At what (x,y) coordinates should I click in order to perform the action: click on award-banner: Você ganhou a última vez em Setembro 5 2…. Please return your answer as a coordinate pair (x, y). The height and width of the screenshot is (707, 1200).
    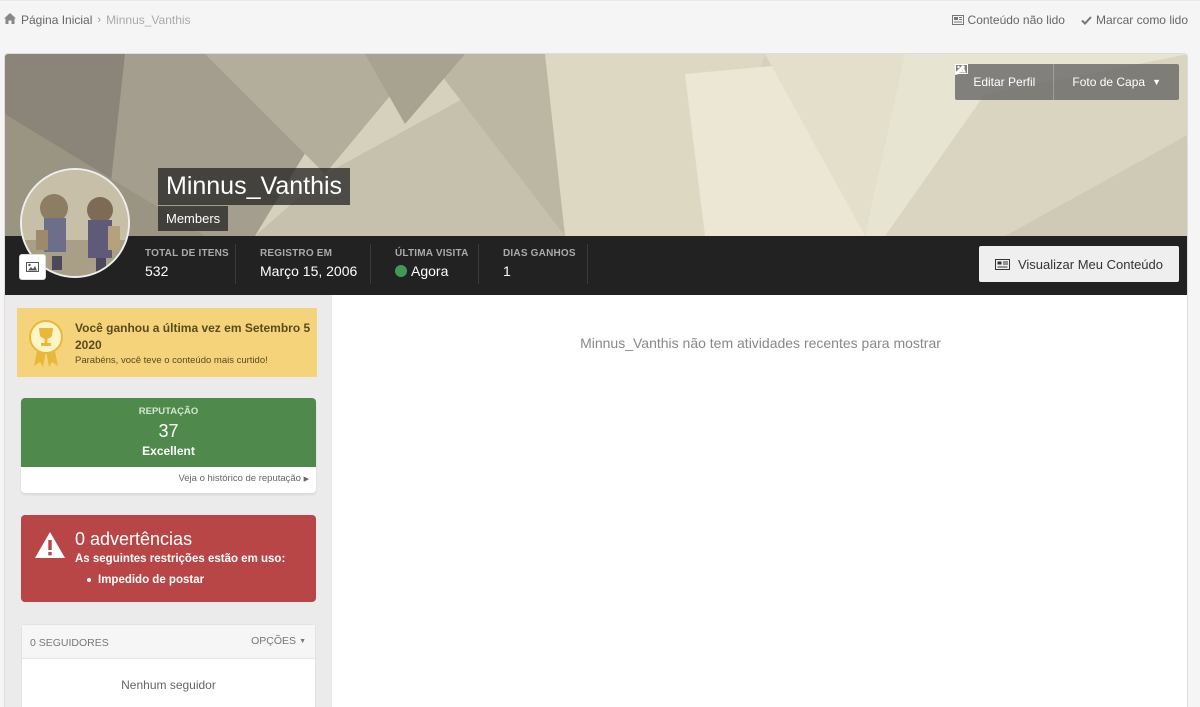
    Looking at the image, I should click on (167, 342).